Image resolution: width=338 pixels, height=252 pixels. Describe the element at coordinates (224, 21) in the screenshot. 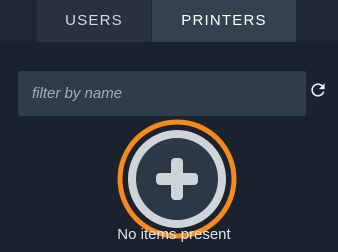

I see `tab-printers: PRINTERS` at that location.